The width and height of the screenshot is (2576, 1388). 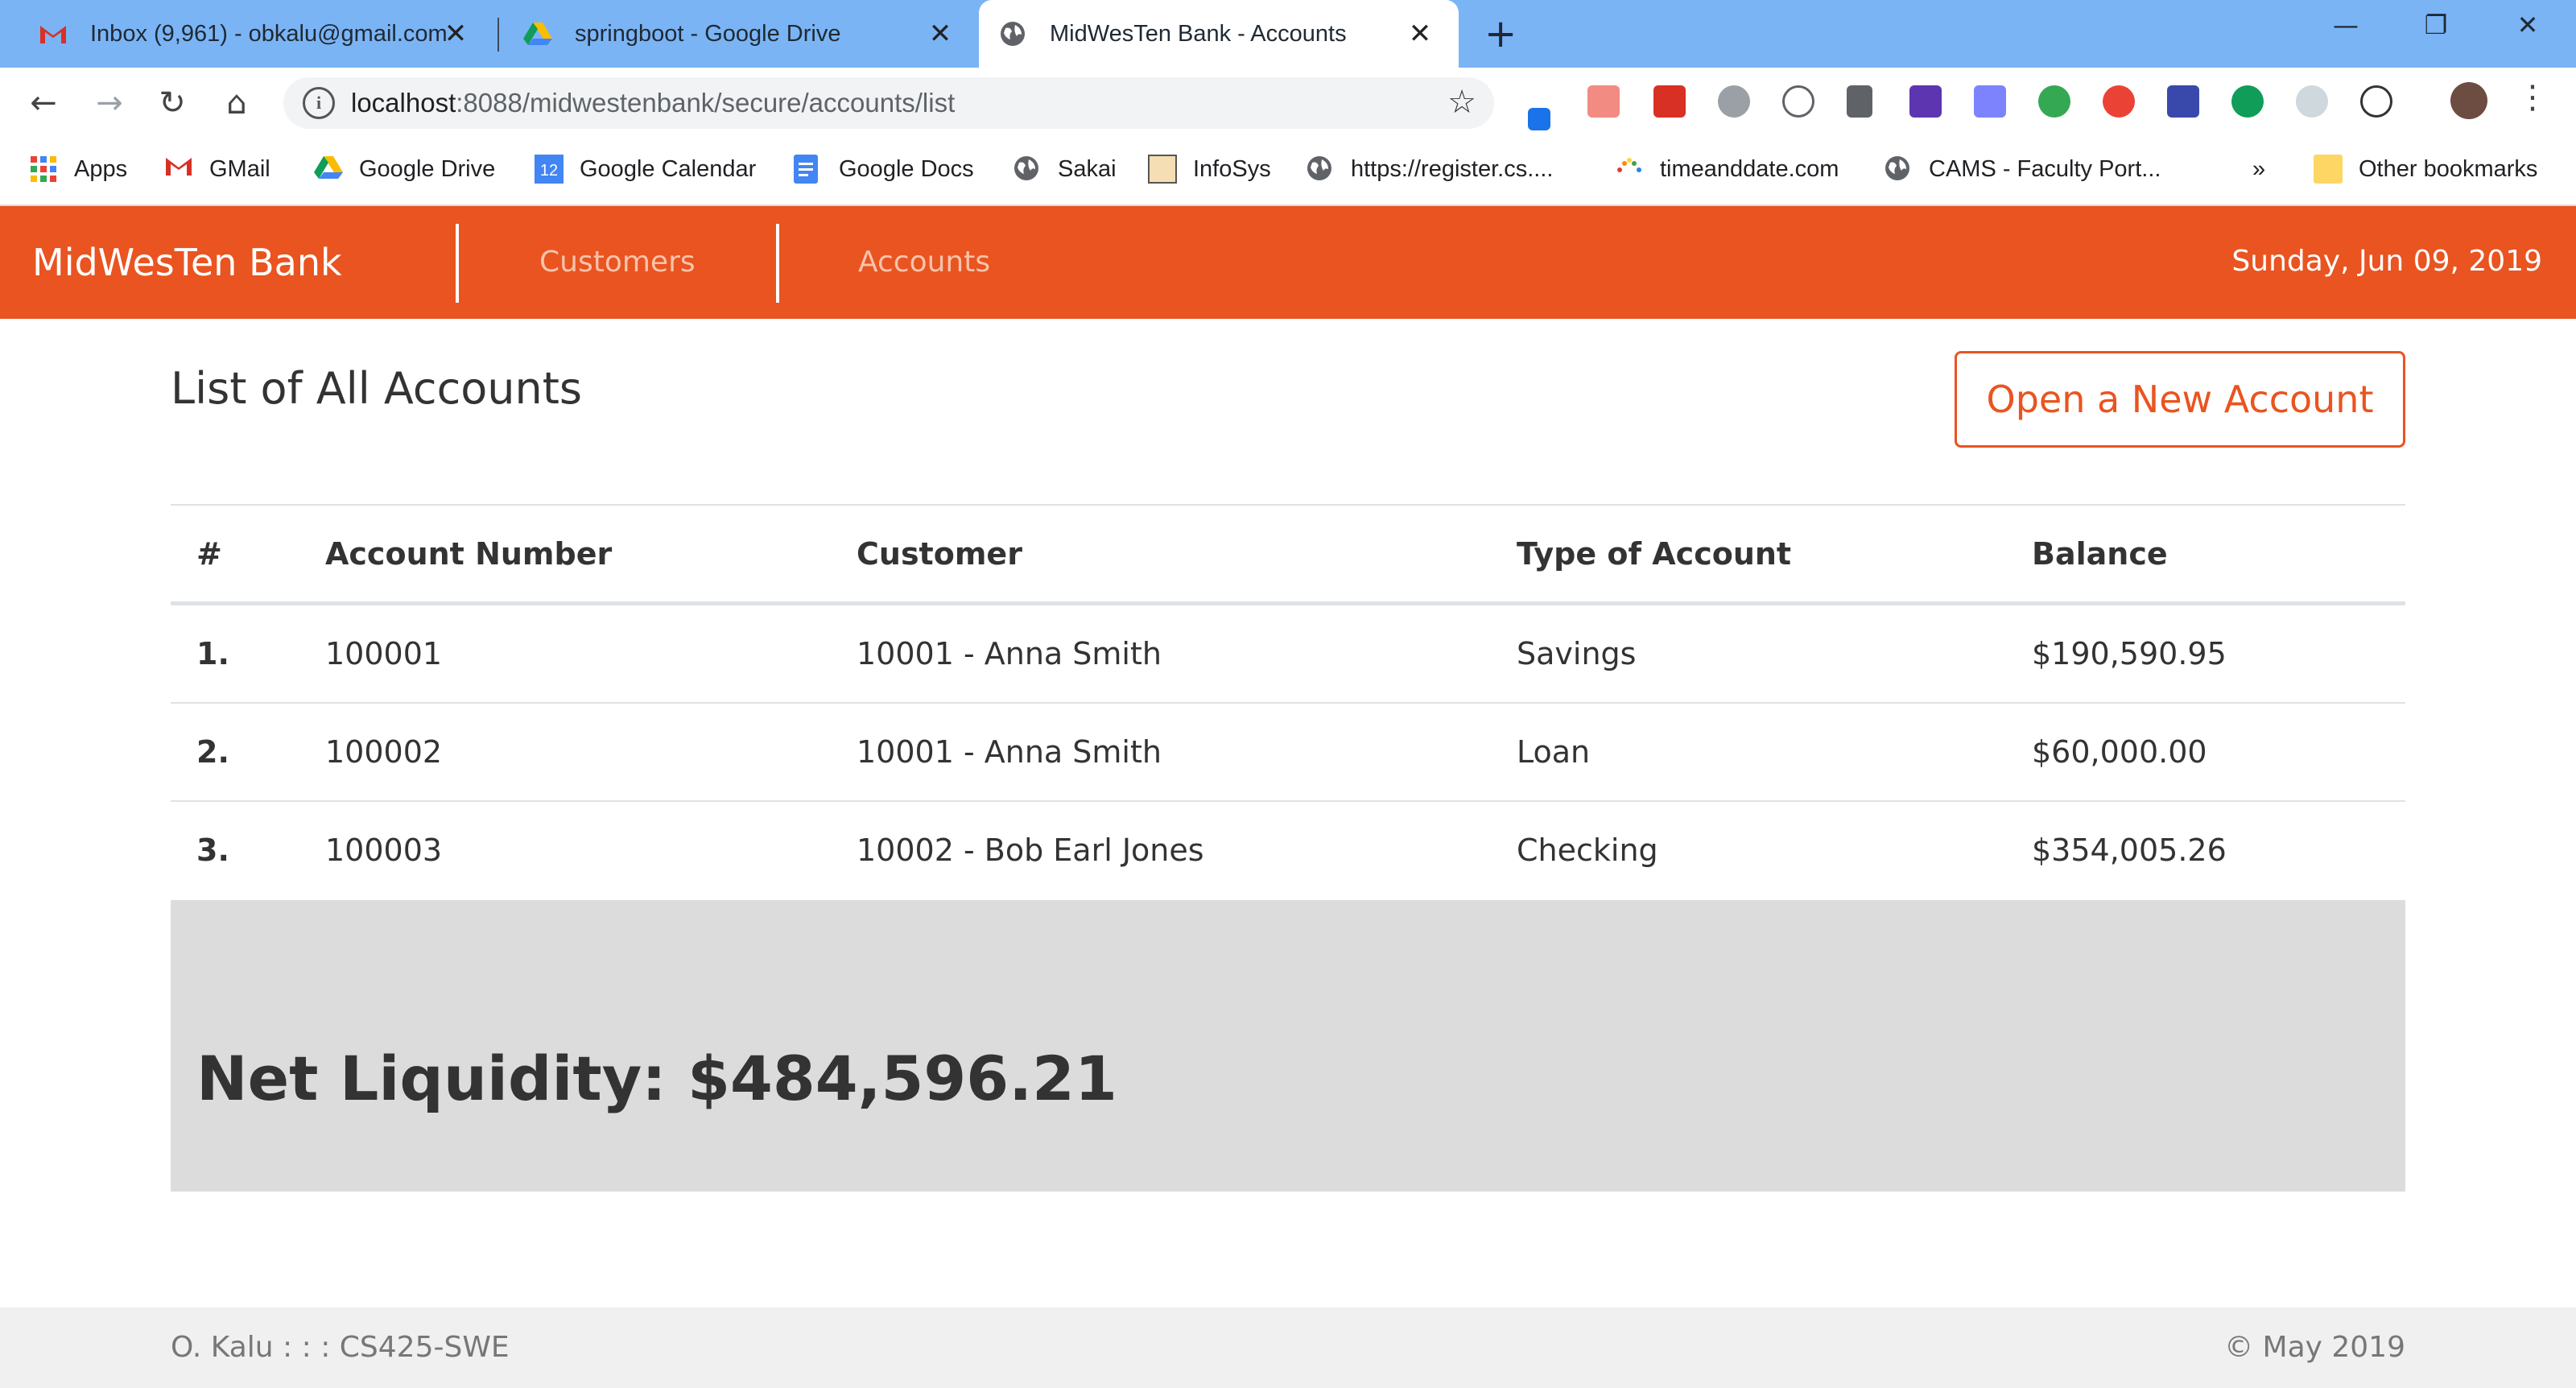 I want to click on column-header-balance: Balance, so click(x=2100, y=553).